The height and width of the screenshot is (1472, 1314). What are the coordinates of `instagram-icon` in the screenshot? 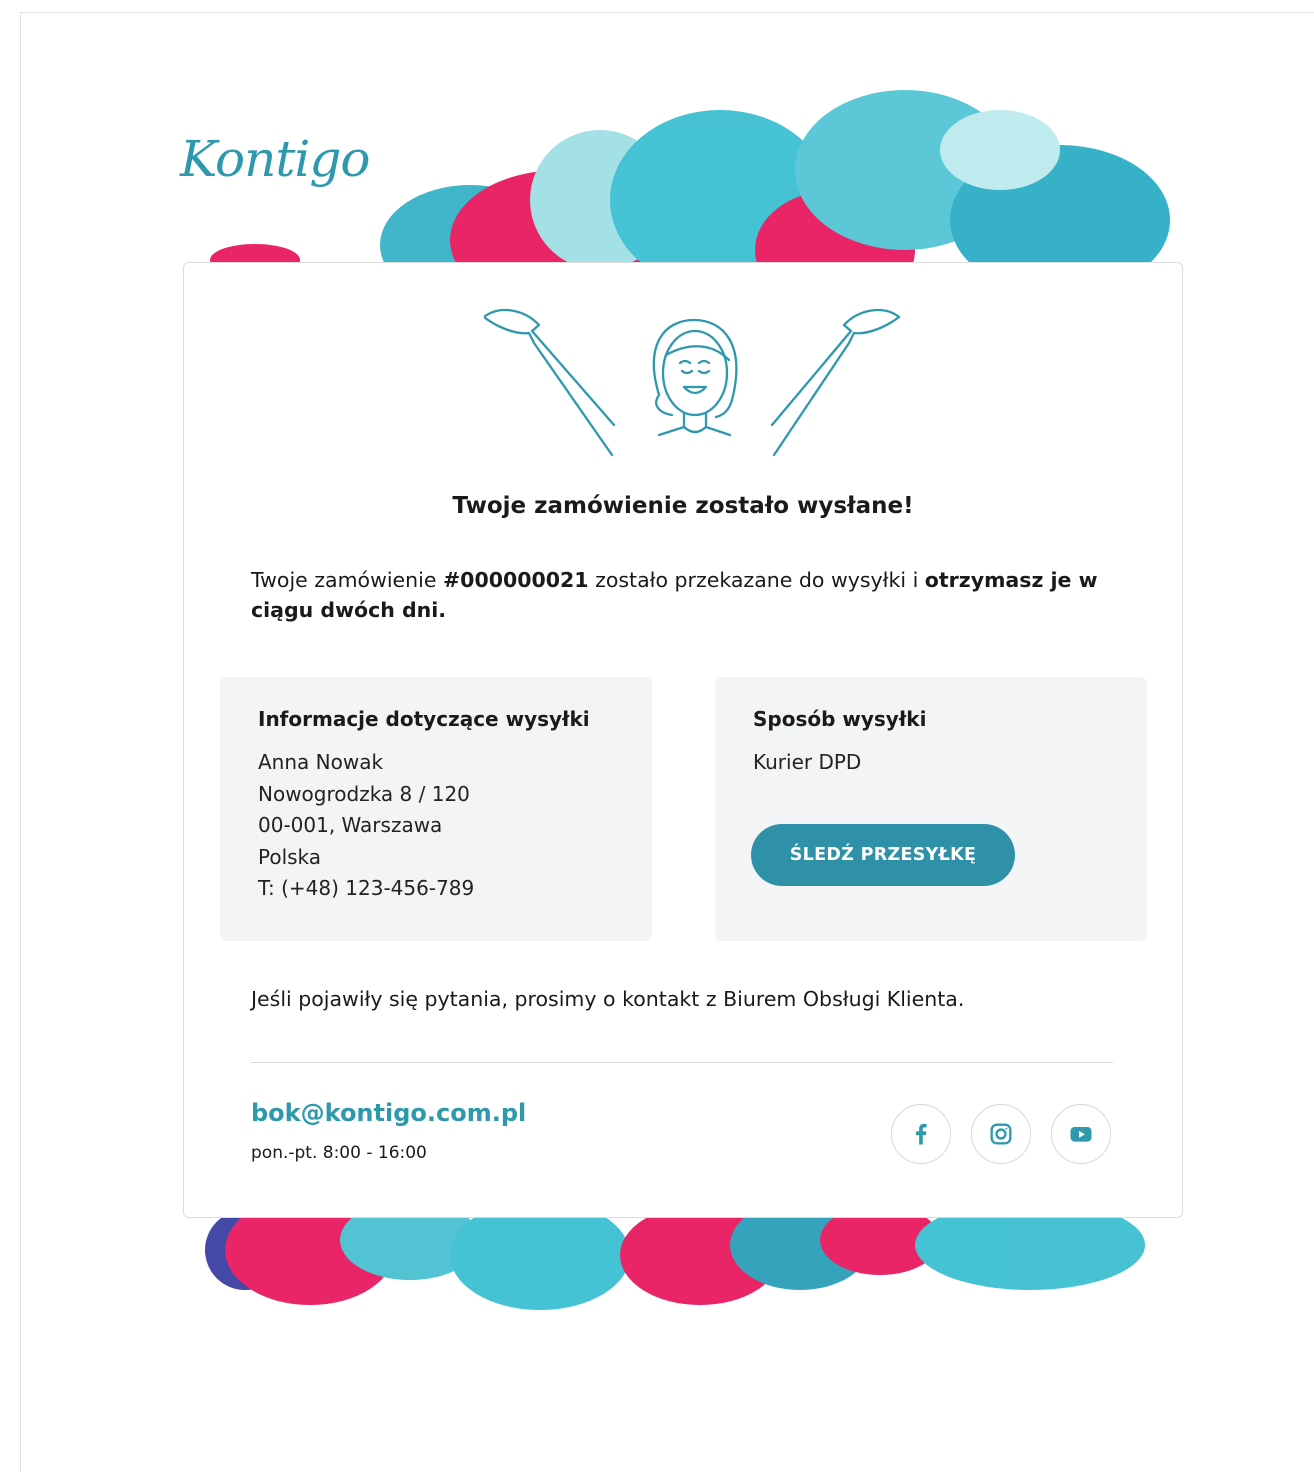 It's located at (1001, 1134).